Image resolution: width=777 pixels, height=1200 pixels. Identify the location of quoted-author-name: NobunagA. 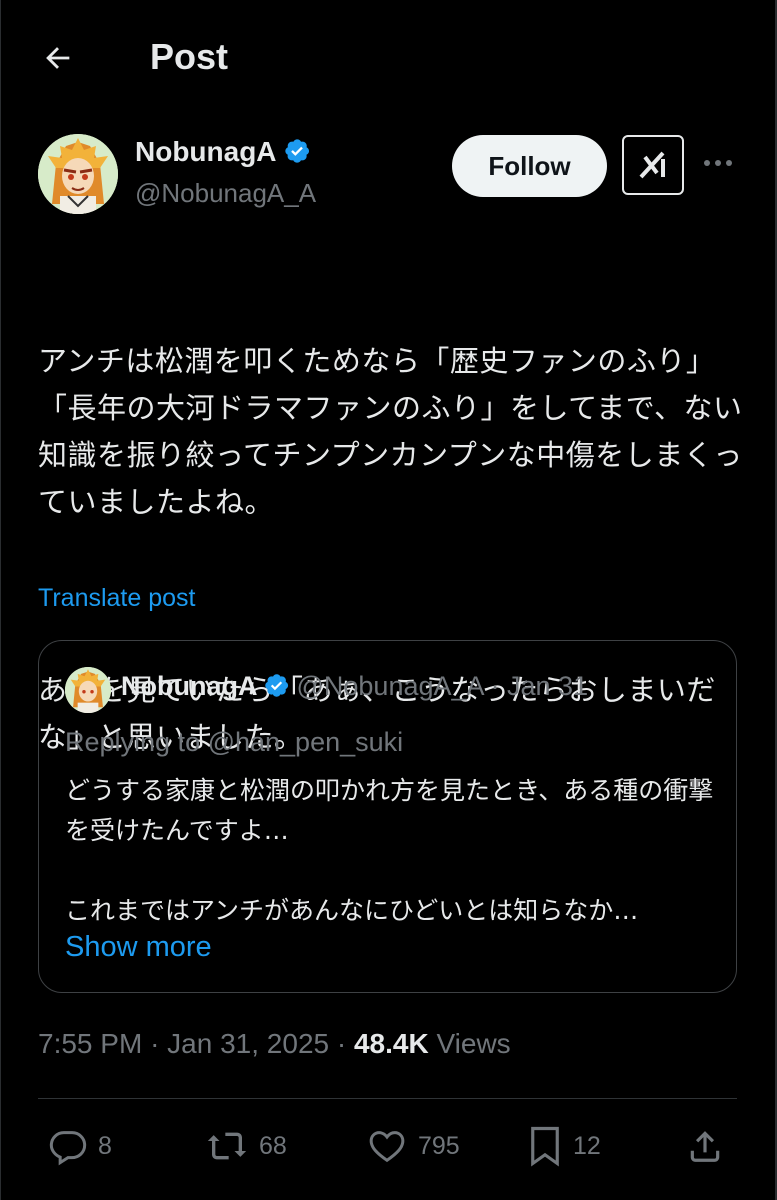
(189, 686).